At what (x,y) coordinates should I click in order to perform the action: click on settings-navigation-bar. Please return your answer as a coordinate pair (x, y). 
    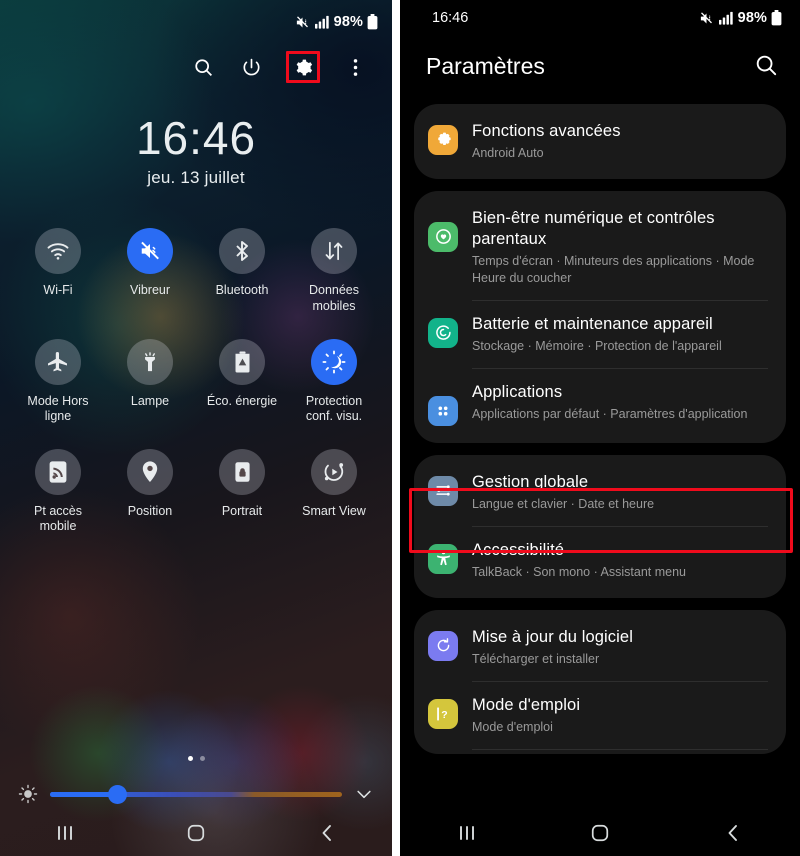
    Looking at the image, I should click on (600, 833).